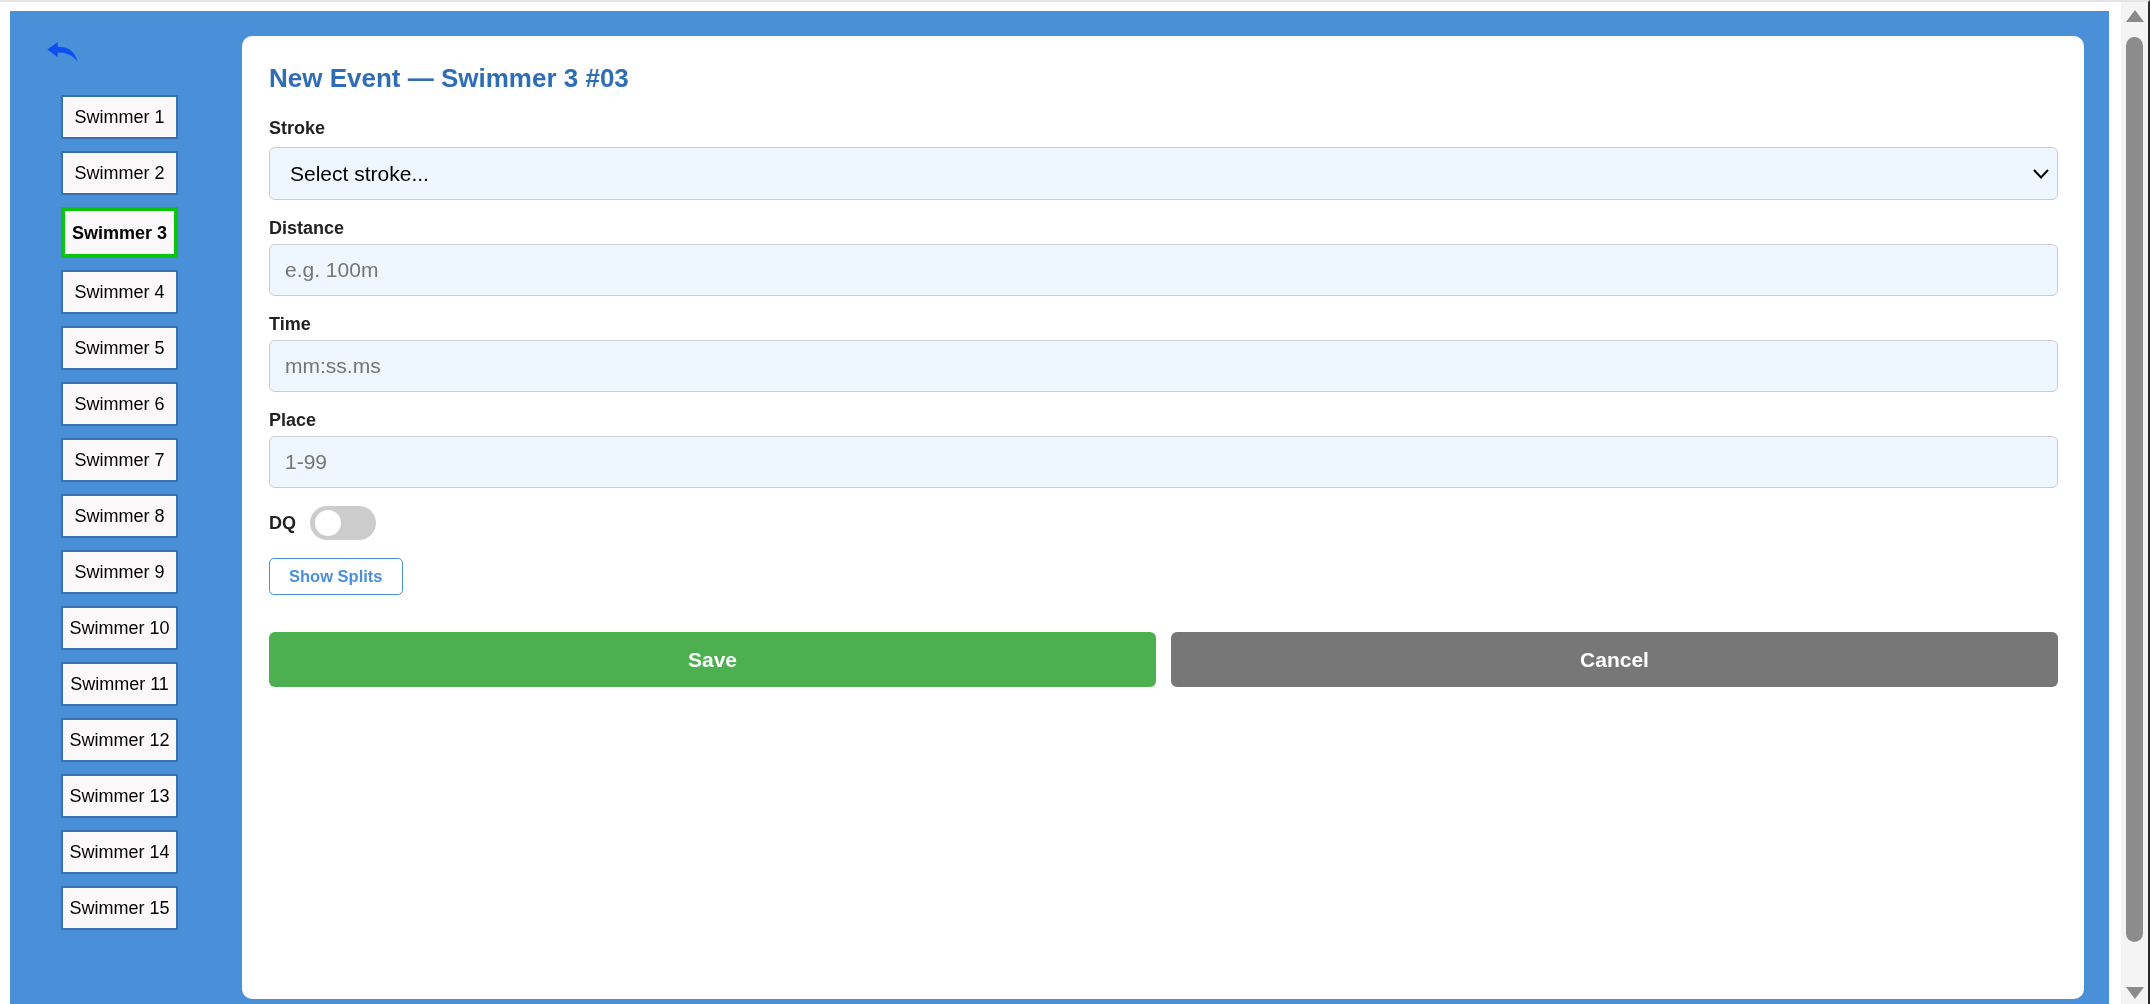 This screenshot has height=1004, width=2150. What do you see at coordinates (2134, 993) in the screenshot?
I see `arrow-down-icon` at bounding box center [2134, 993].